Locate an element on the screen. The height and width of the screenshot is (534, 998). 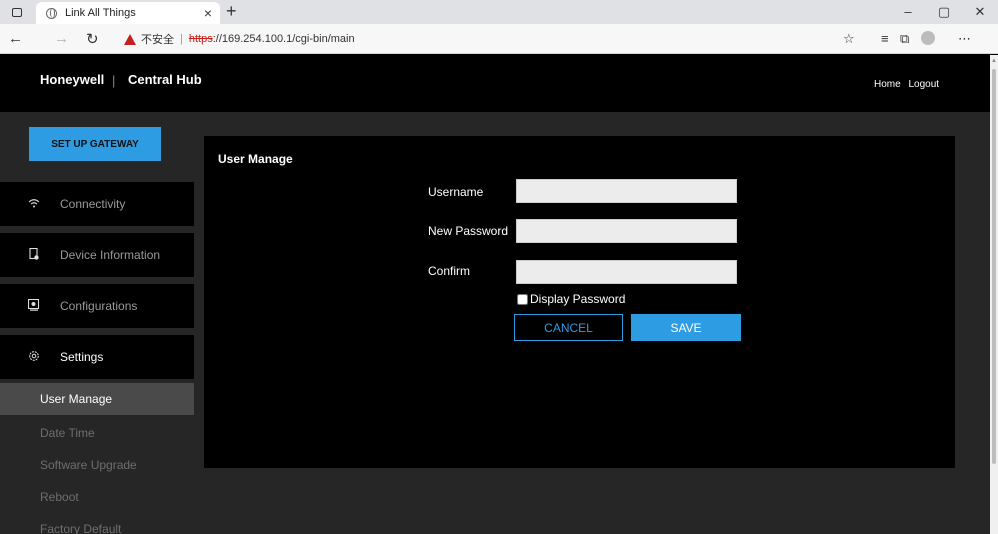
scrollbar-thumb is located at coordinates (994, 266).